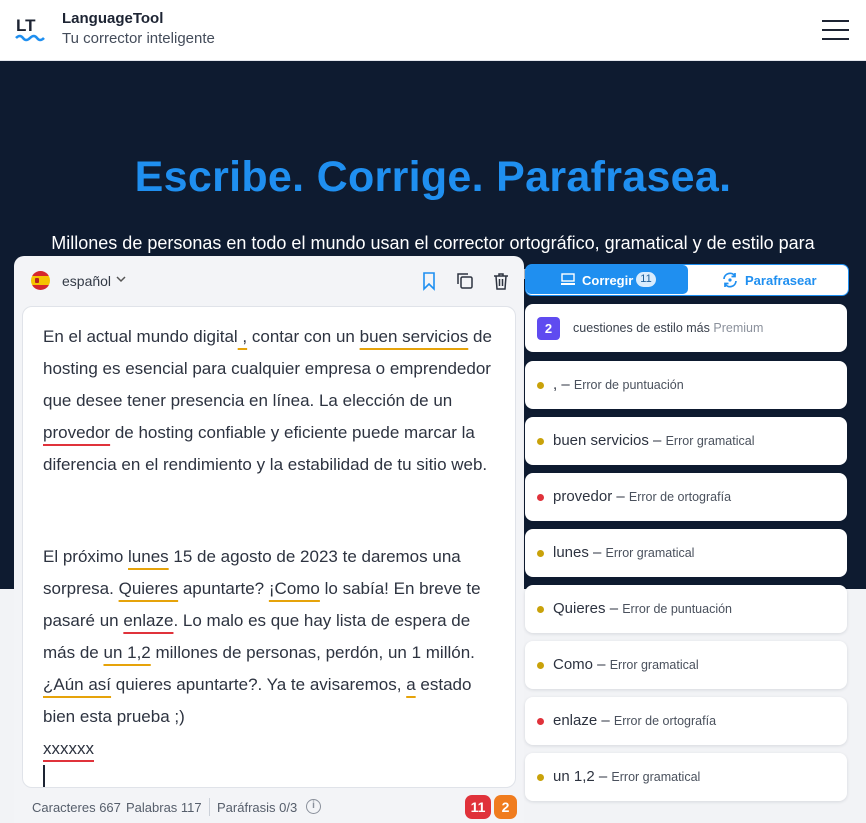  What do you see at coordinates (138, 38) in the screenshot?
I see `brand-tagline: Tu corrector inteligente` at bounding box center [138, 38].